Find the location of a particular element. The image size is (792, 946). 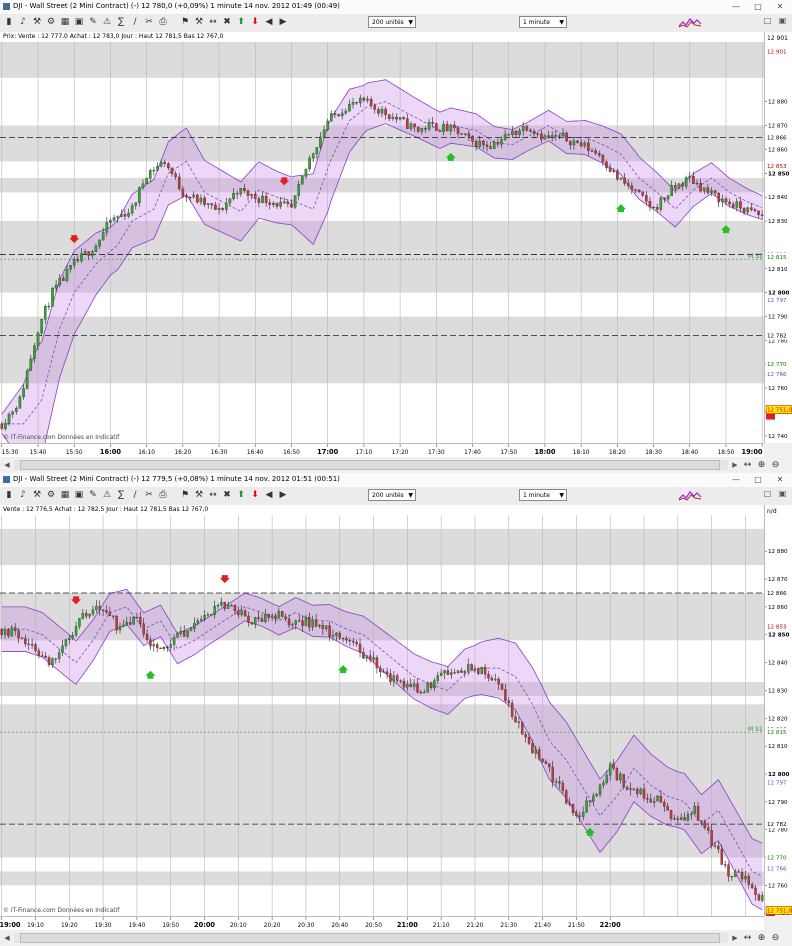

x-tick-label: 21:30 is located at coordinates (508, 926).